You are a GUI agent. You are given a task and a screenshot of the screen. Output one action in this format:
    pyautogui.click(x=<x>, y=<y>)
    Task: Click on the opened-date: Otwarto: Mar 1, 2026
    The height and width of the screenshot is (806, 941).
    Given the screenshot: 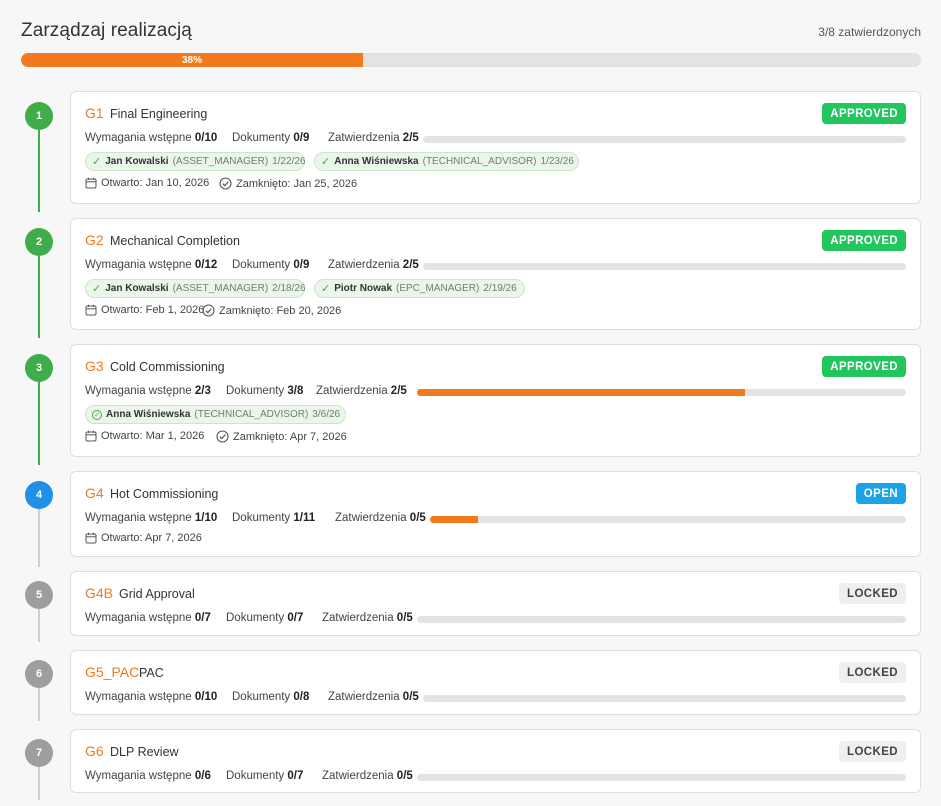 What is the action you would take?
    pyautogui.click(x=144, y=436)
    